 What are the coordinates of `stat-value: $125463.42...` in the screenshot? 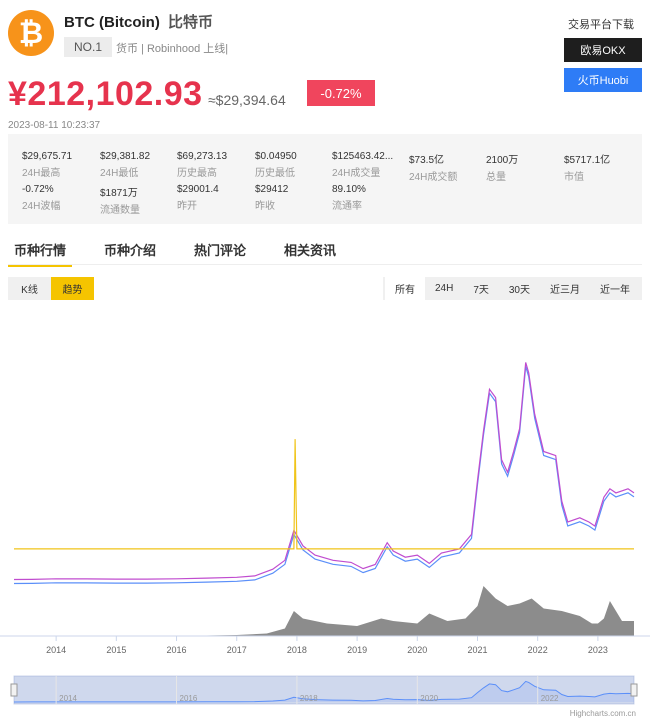 It's located at (363, 156).